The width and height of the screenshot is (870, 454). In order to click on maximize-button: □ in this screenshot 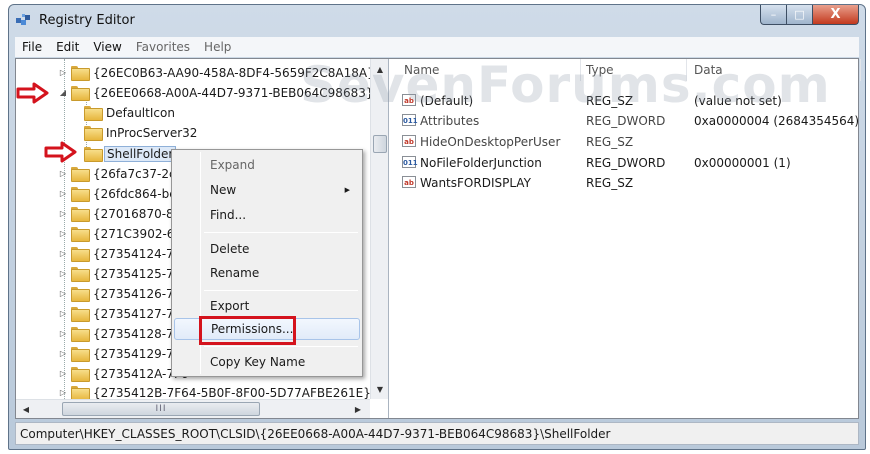, I will do `click(800, 15)`.